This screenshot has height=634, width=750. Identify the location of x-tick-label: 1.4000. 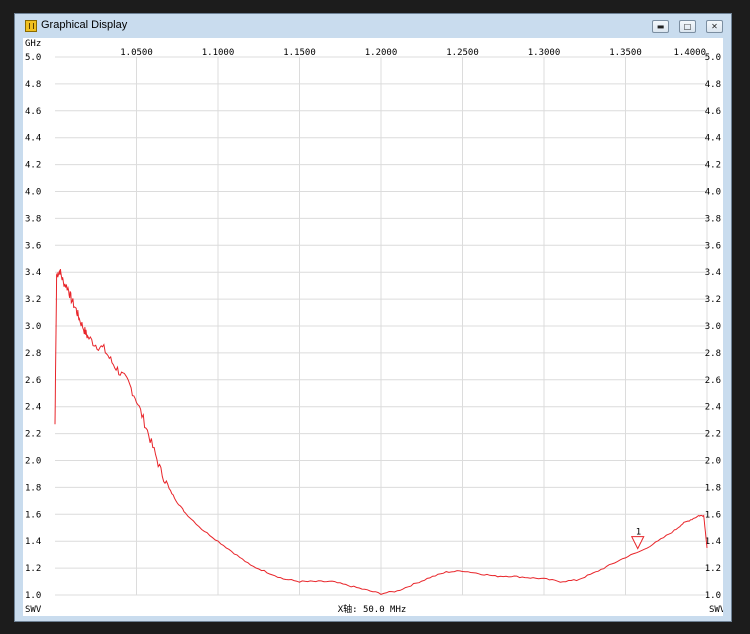
(689, 53).